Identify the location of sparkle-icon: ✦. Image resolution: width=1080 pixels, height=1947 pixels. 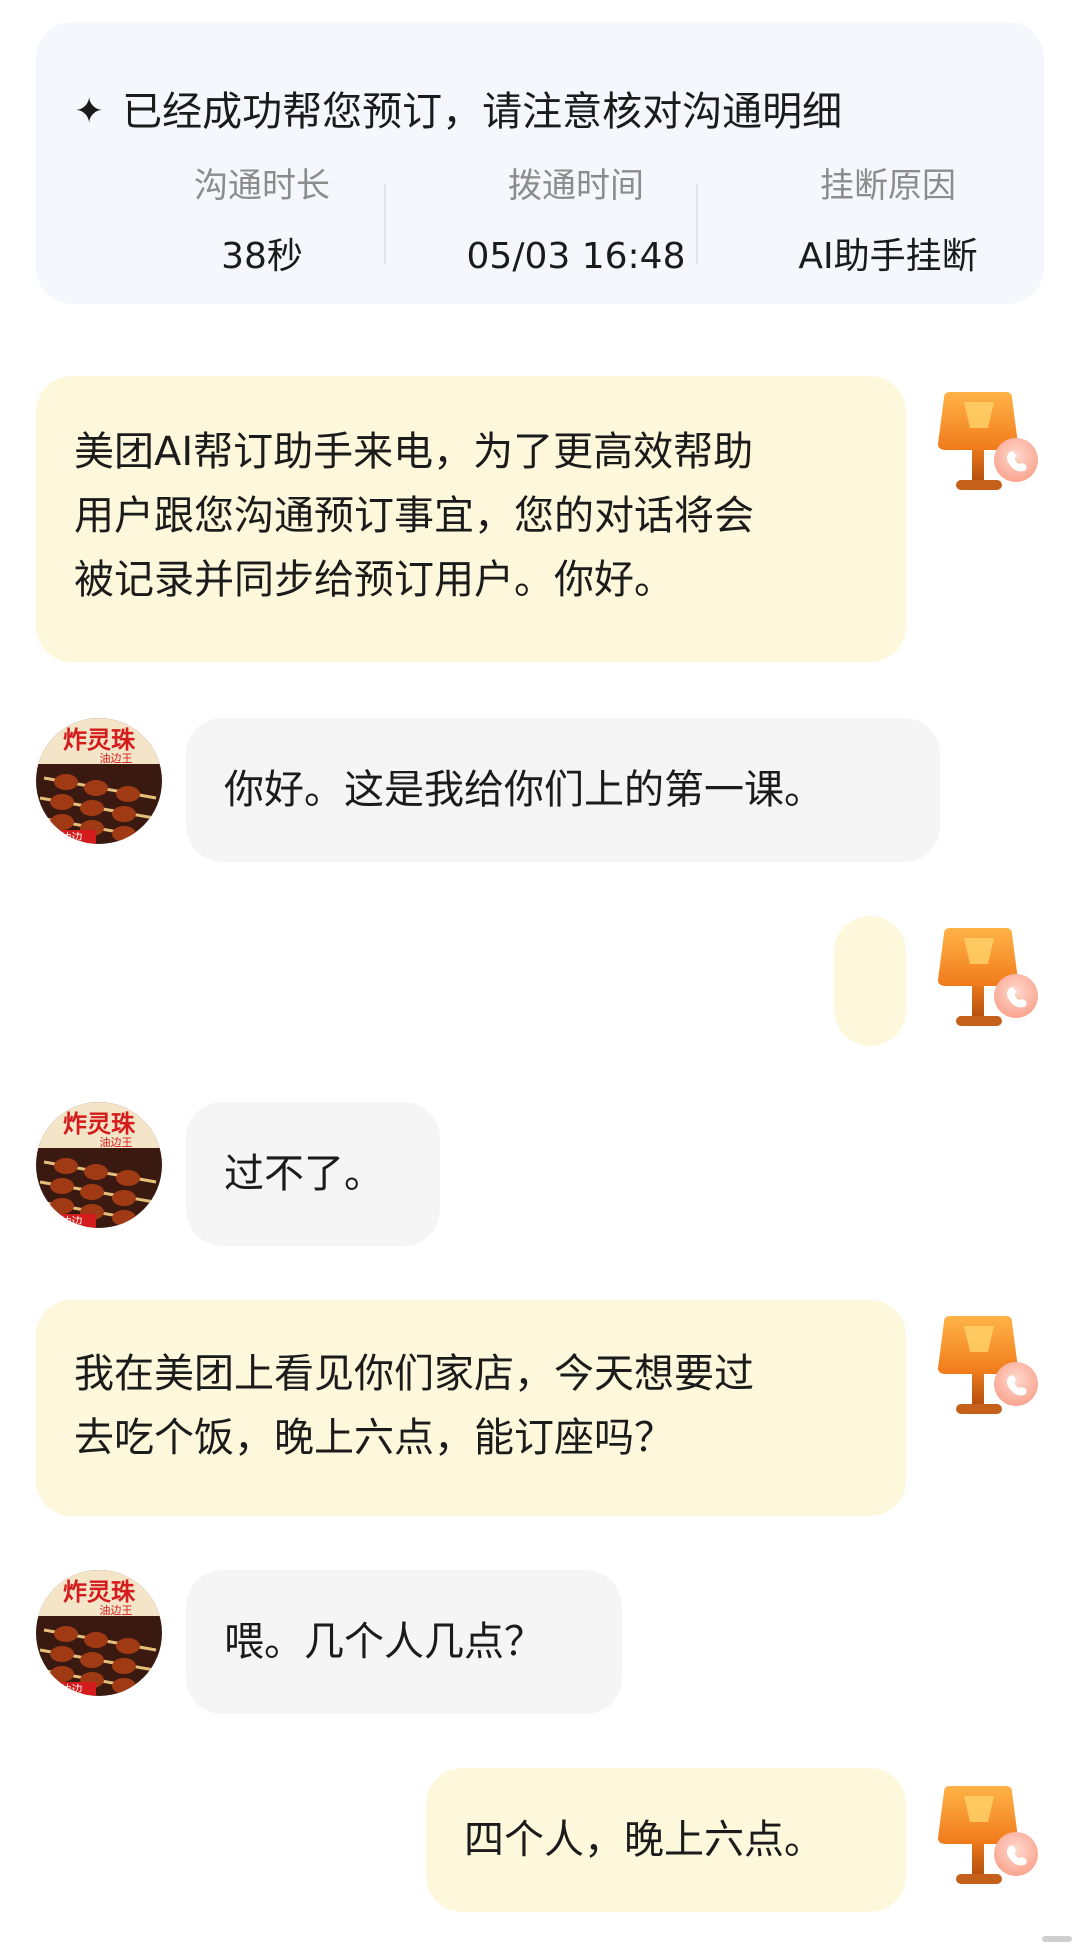
(89, 111).